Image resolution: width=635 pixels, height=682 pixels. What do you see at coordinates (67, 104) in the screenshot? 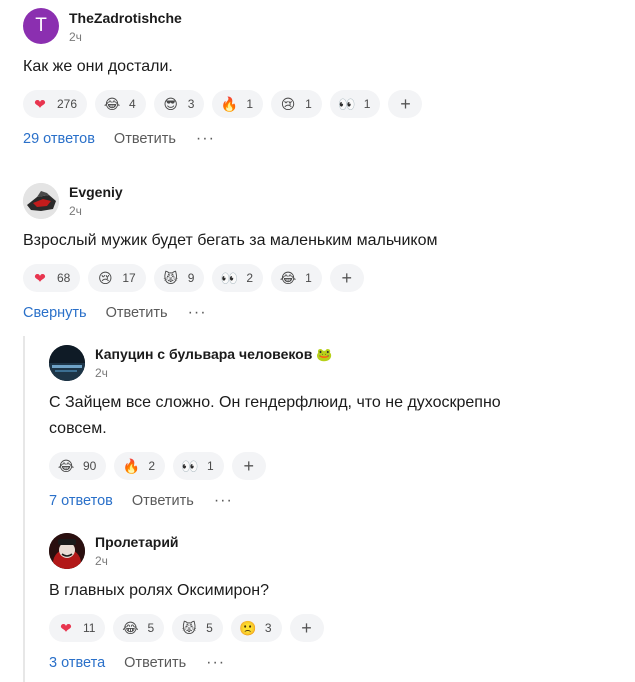
I see `reaction-count: 276` at bounding box center [67, 104].